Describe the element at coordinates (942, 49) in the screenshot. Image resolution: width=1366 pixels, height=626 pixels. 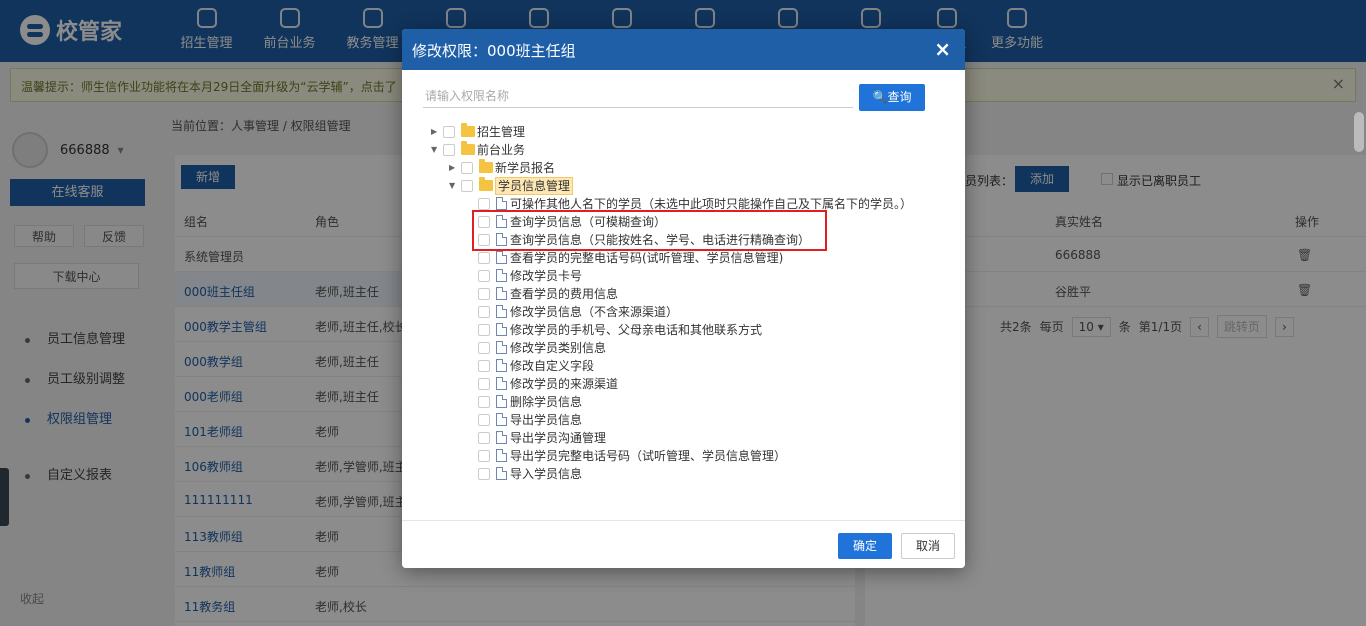
I see `close-icon: ×` at that location.